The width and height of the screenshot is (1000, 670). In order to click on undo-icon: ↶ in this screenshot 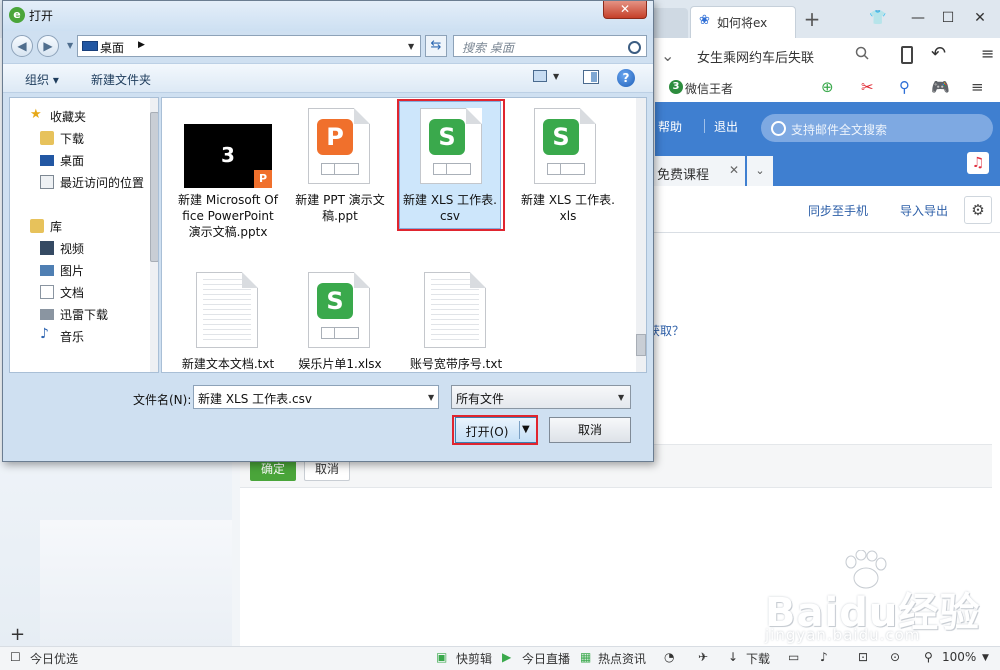, I will do `click(938, 53)`.